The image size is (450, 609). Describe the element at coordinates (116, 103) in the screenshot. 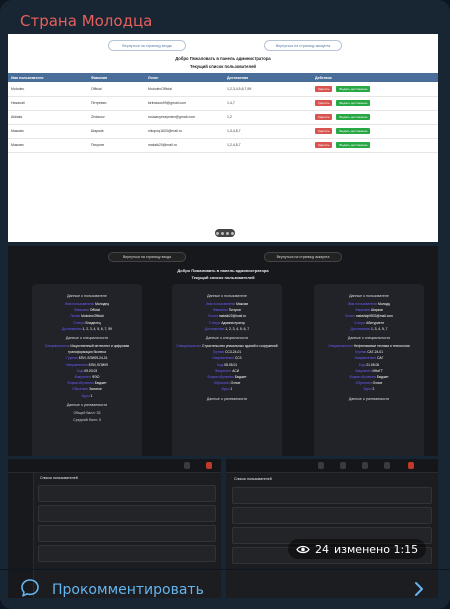

I see `cell: Петревич` at that location.